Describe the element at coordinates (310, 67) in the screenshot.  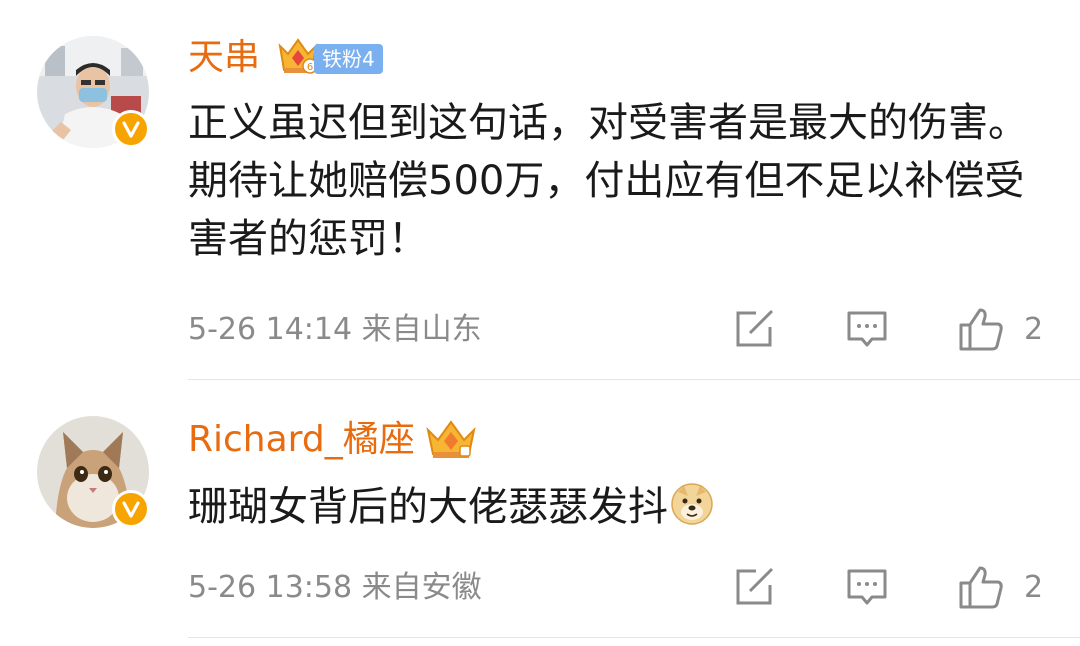
I see `svg-text: 6` at that location.